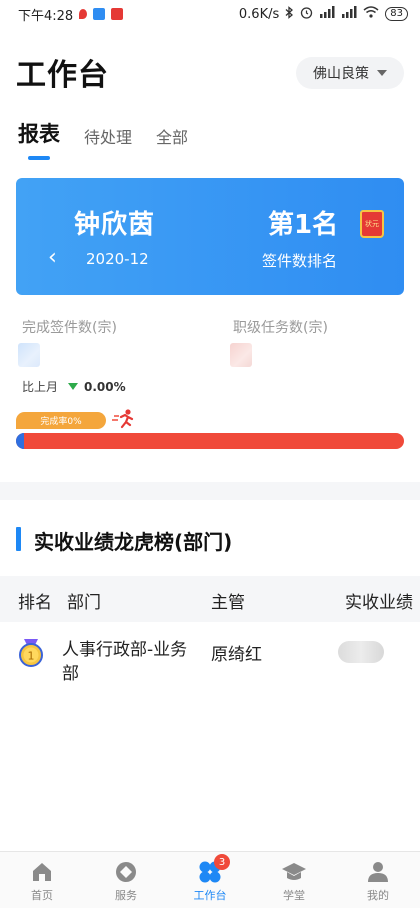 This screenshot has height=908, width=420. I want to click on status-time: 下午4:28, so click(46, 16).